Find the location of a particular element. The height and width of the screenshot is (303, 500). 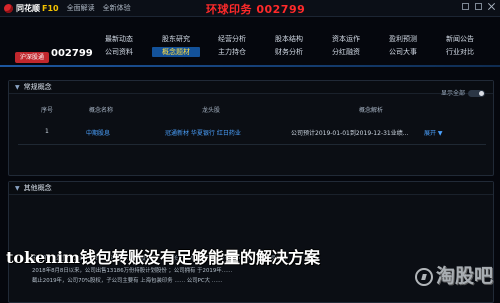

minimize-icon is located at coordinates (465, 6).